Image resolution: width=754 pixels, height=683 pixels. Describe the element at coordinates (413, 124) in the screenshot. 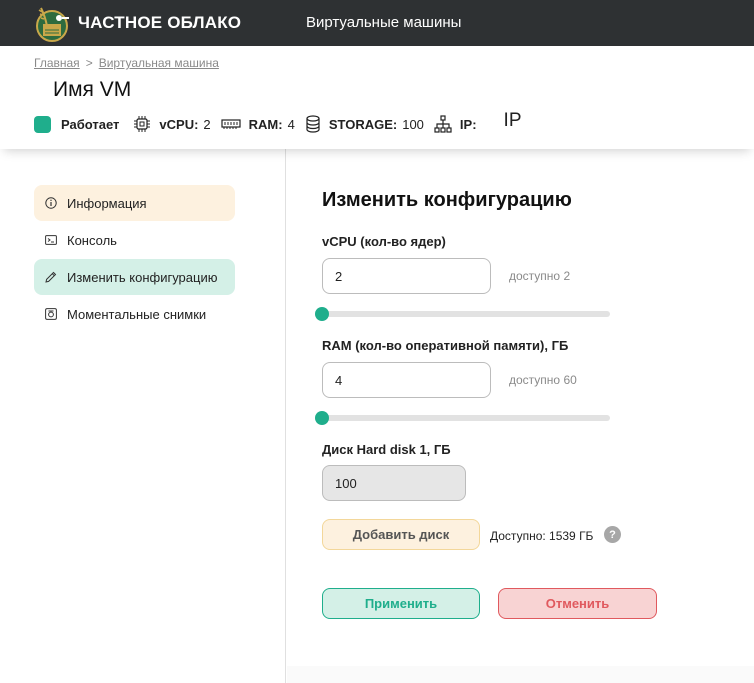

I see `storage-value: 100` at that location.